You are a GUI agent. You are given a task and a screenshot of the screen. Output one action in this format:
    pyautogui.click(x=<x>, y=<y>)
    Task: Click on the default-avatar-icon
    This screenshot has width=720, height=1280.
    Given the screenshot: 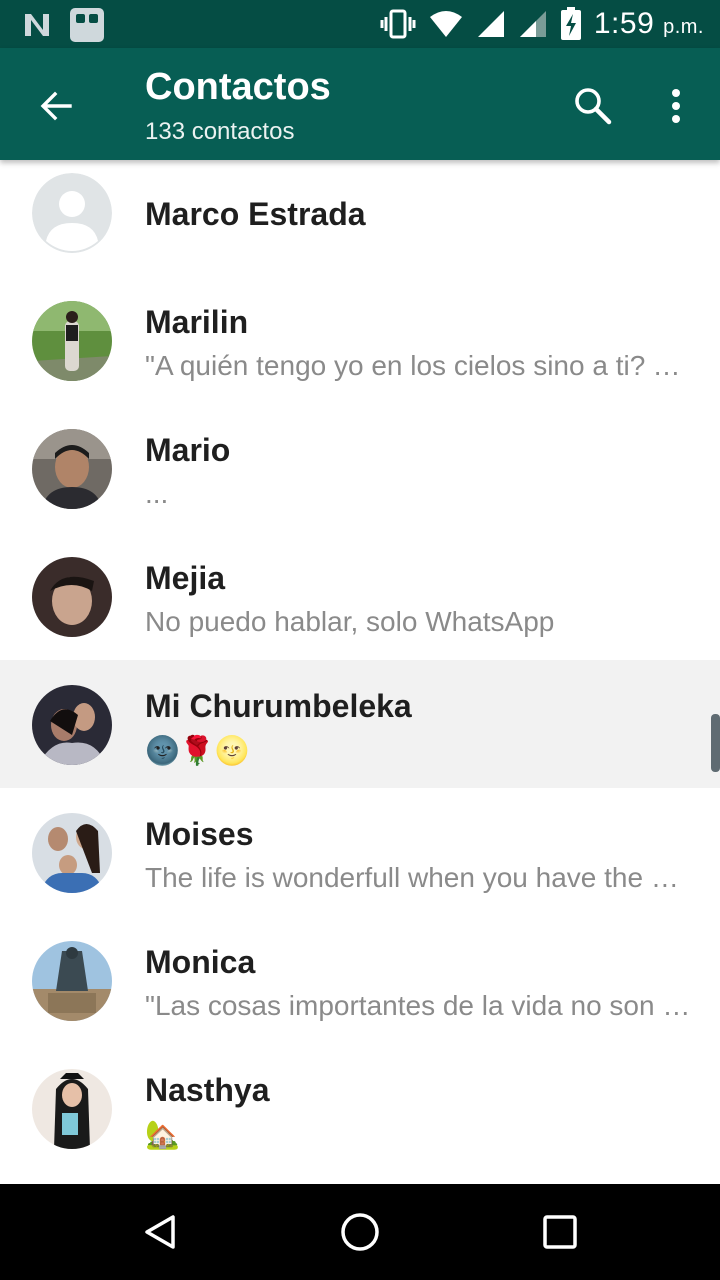 What is the action you would take?
    pyautogui.click(x=72, y=213)
    